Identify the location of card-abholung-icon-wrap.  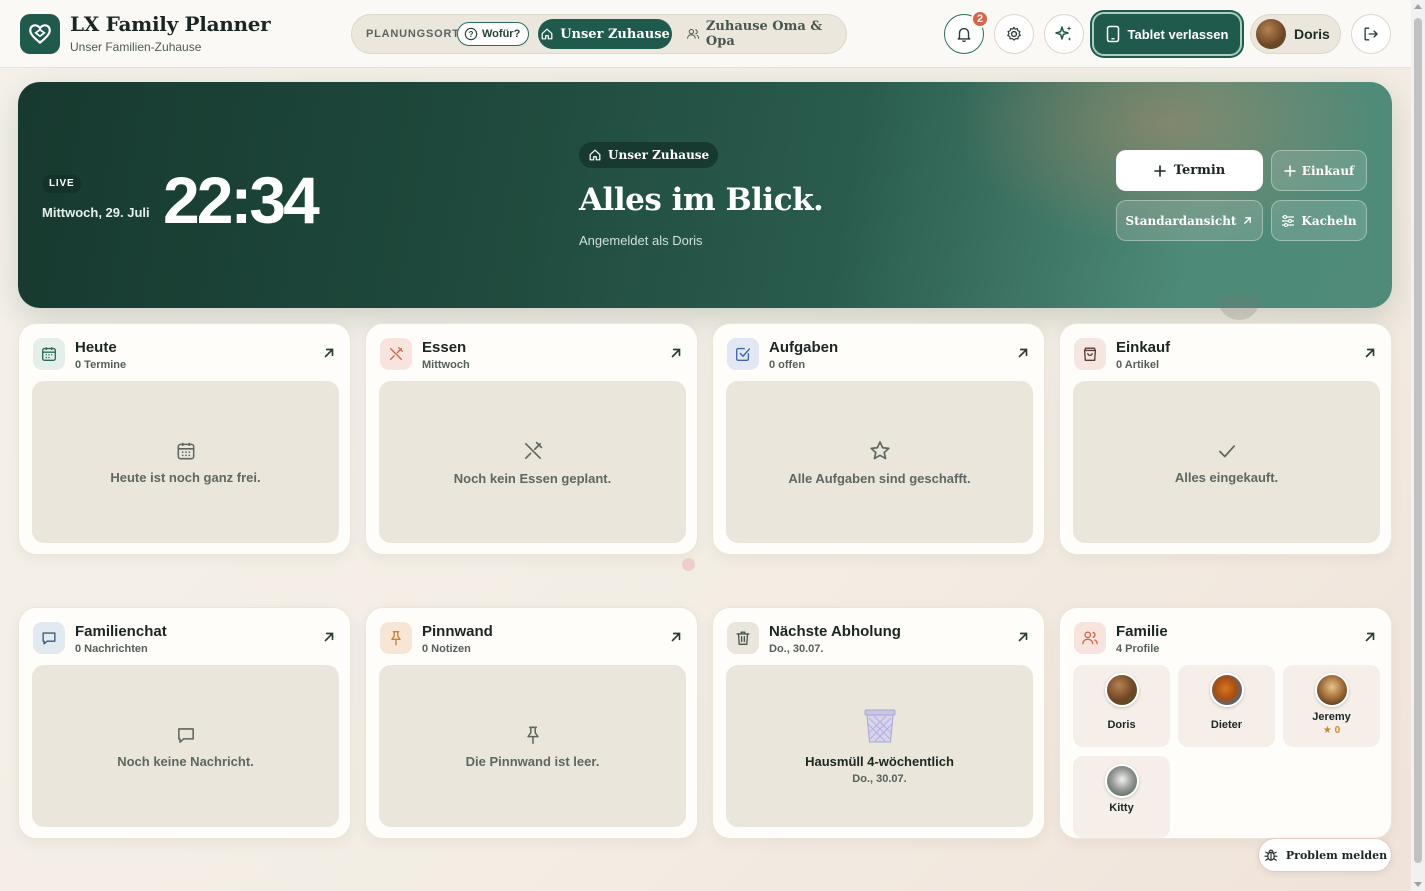
(743, 638).